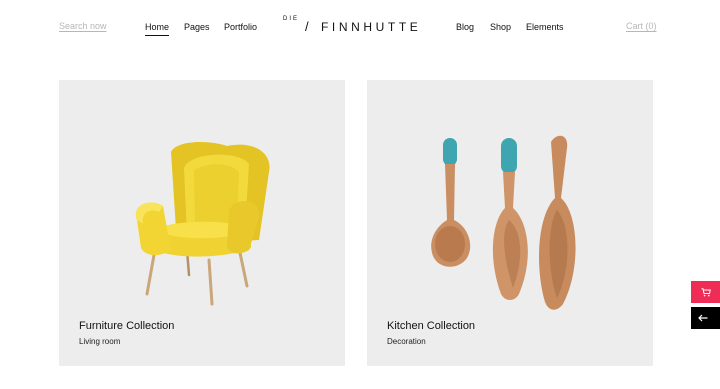 The width and height of the screenshot is (720, 389). What do you see at coordinates (307, 26) in the screenshot?
I see `logo-slash: /` at bounding box center [307, 26].